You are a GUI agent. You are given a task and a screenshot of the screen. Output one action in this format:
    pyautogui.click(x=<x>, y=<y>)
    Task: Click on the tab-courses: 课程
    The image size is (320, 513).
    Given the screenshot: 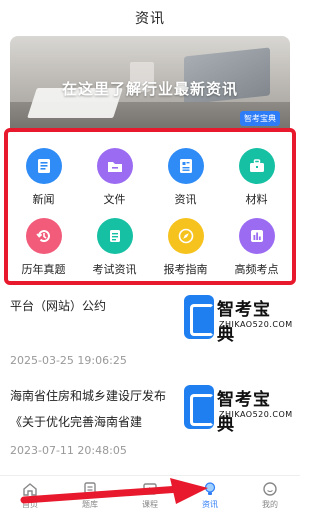 What is the action you would take?
    pyautogui.click(x=150, y=494)
    